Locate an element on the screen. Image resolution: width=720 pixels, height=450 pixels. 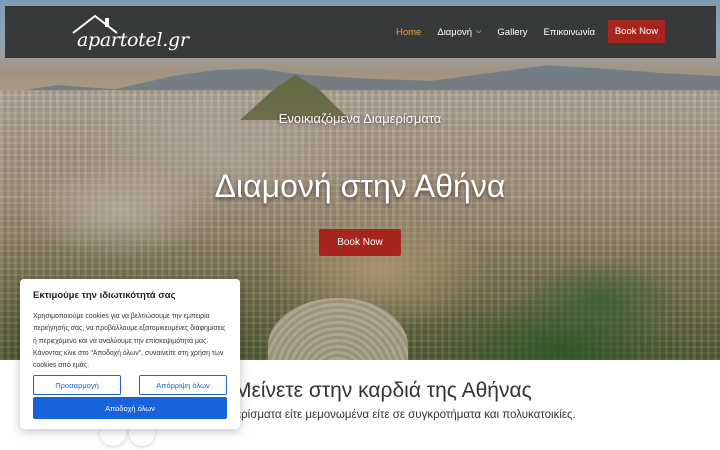
nav-item-contact: Επικοινωνία is located at coordinates (570, 32).